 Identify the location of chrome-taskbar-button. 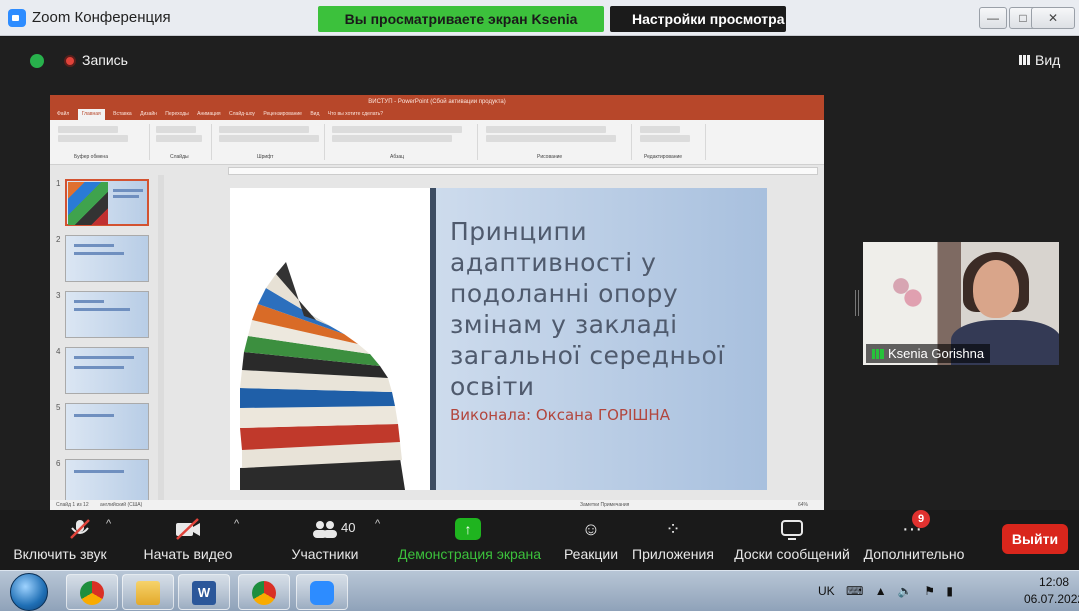
(92, 592).